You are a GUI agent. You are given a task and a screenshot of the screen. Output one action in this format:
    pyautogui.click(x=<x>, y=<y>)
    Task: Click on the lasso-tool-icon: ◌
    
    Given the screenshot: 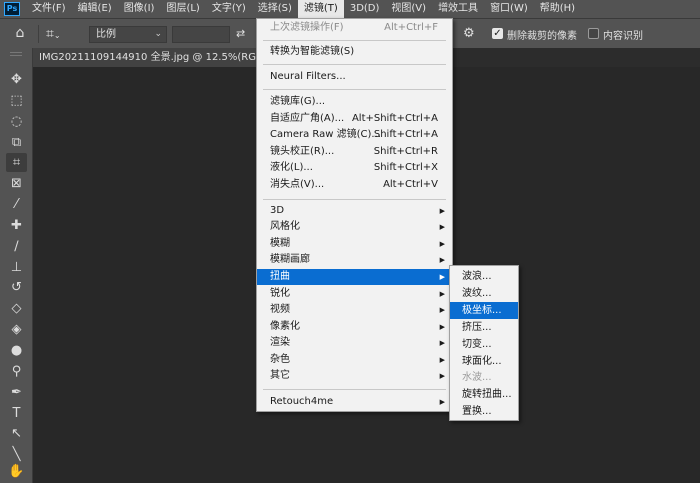 What is the action you would take?
    pyautogui.click(x=16, y=121)
    